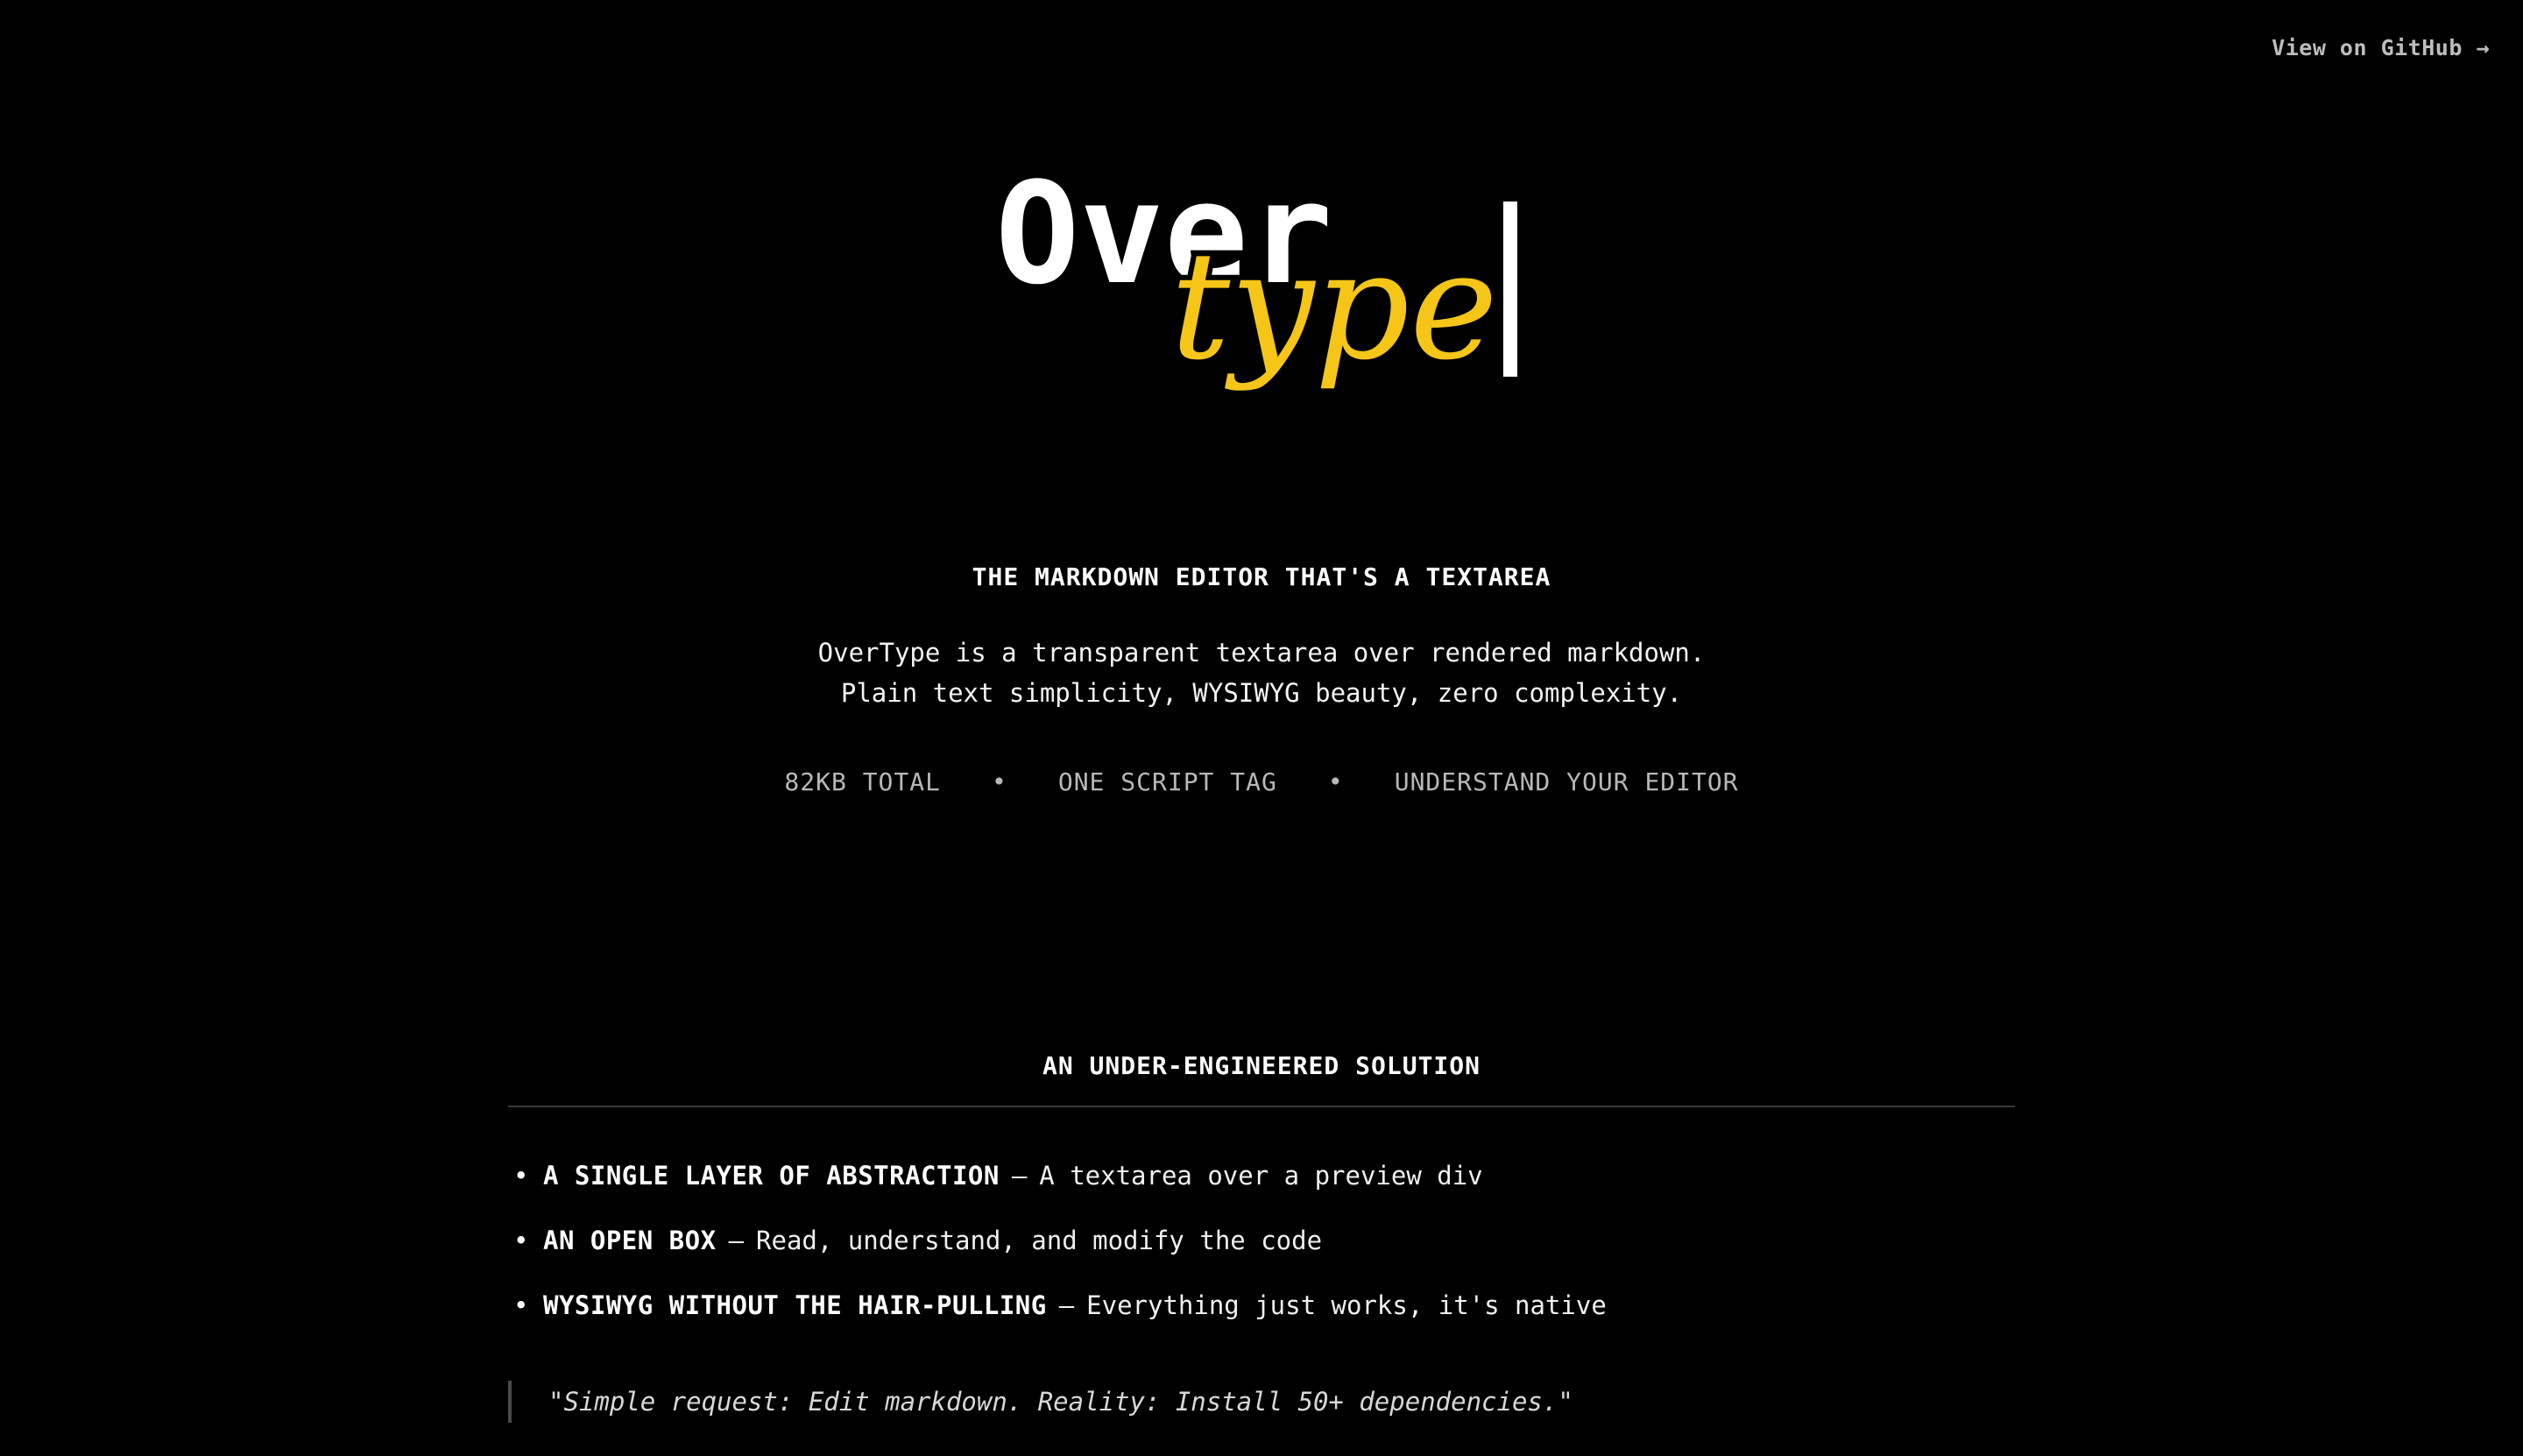 This screenshot has height=1456, width=2523. What do you see at coordinates (1261, 576) in the screenshot?
I see `tagline: THE MARKDOWN EDITOR THAT'S A TEXTAREA` at bounding box center [1261, 576].